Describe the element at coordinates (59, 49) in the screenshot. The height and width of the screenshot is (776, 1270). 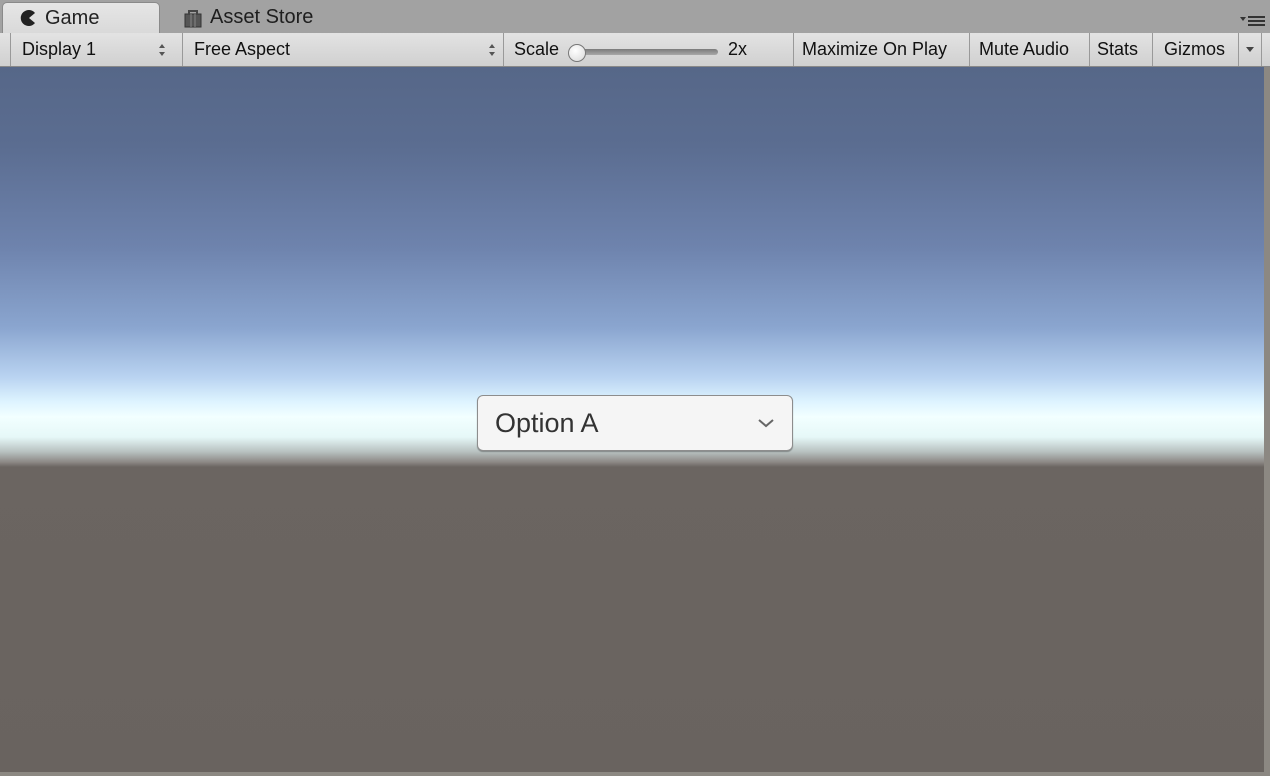
I see `display-select-value: Display 1` at that location.